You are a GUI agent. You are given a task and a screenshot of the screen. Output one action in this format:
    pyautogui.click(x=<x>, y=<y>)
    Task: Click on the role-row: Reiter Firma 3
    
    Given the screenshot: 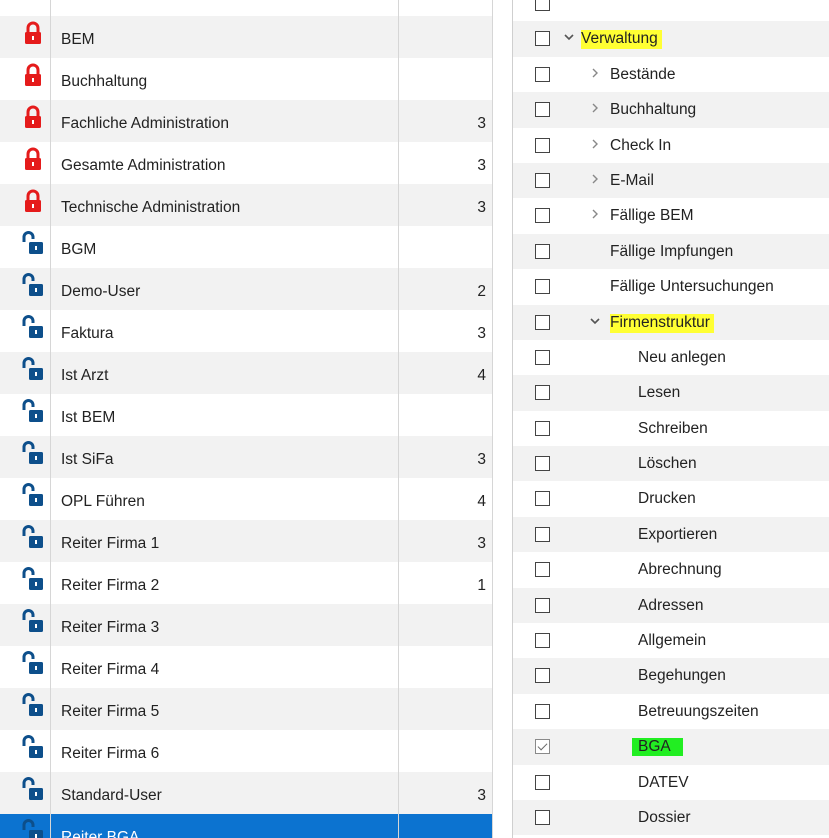 What is the action you would take?
    pyautogui.click(x=246, y=625)
    